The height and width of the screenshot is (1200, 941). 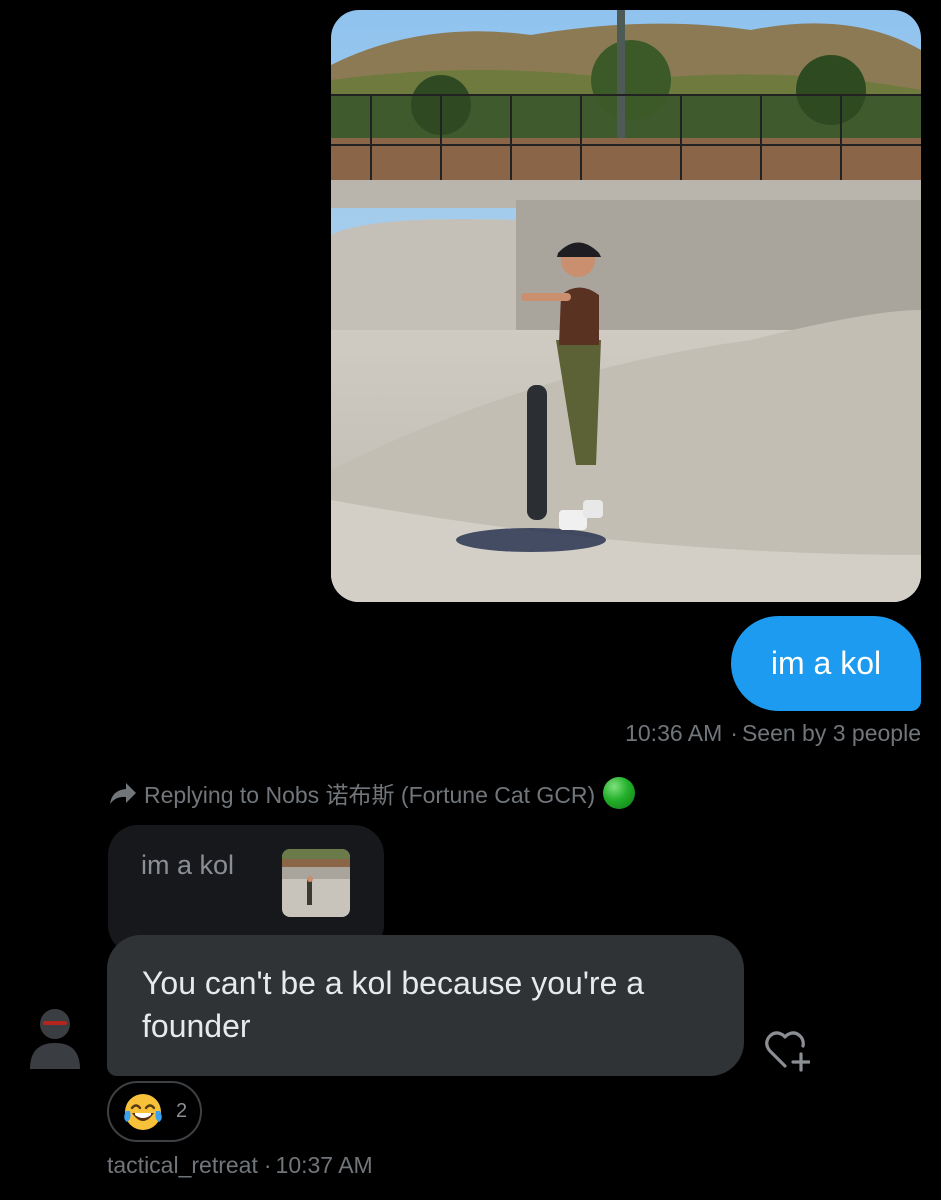 I want to click on quoted-photo-thumbnail, so click(x=316, y=883).